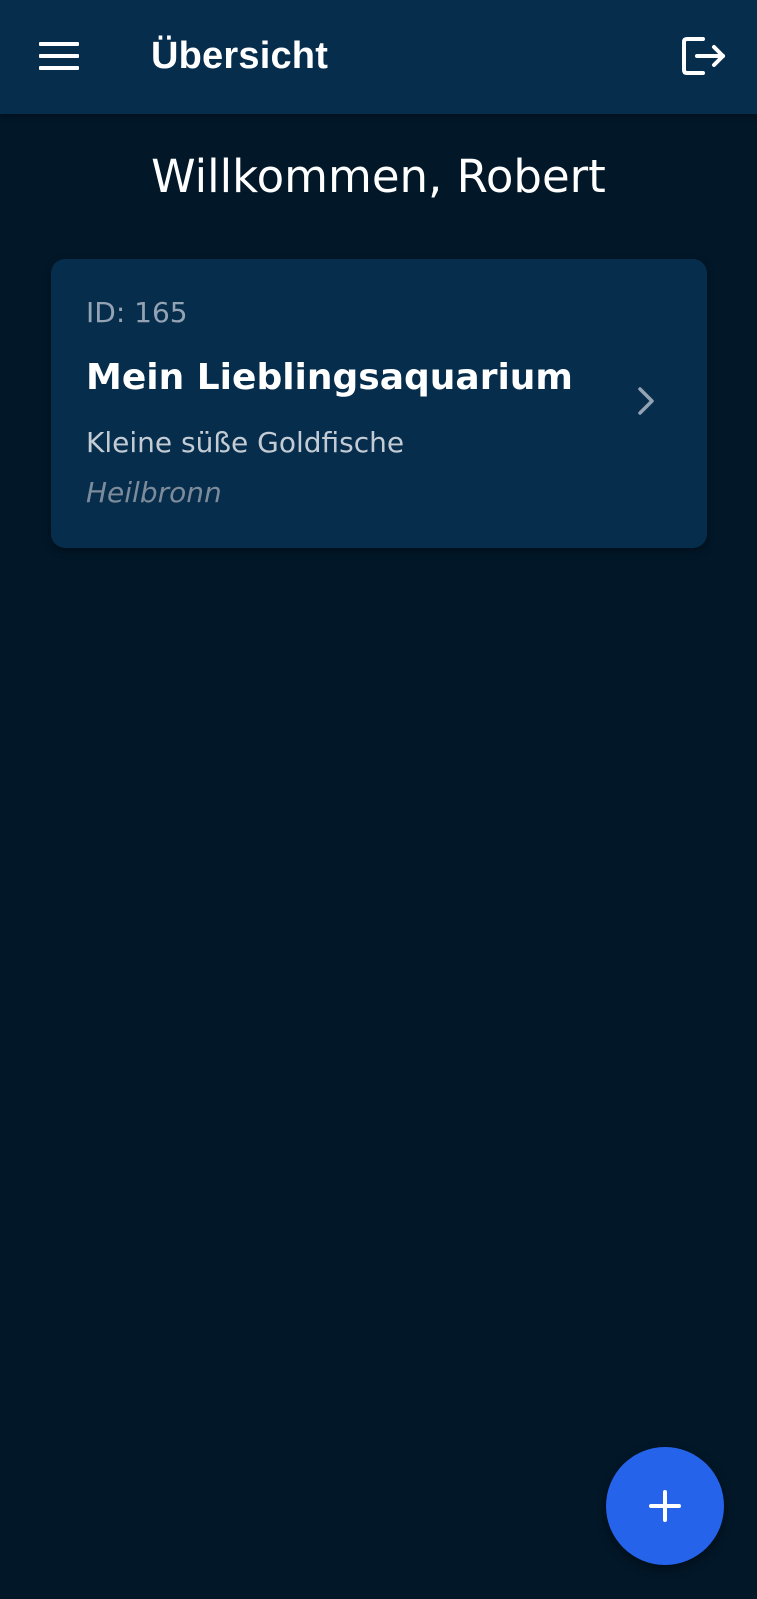 The image size is (757, 1599). Describe the element at coordinates (137, 312) in the screenshot. I see `aquarium-id: ID: 165` at that location.